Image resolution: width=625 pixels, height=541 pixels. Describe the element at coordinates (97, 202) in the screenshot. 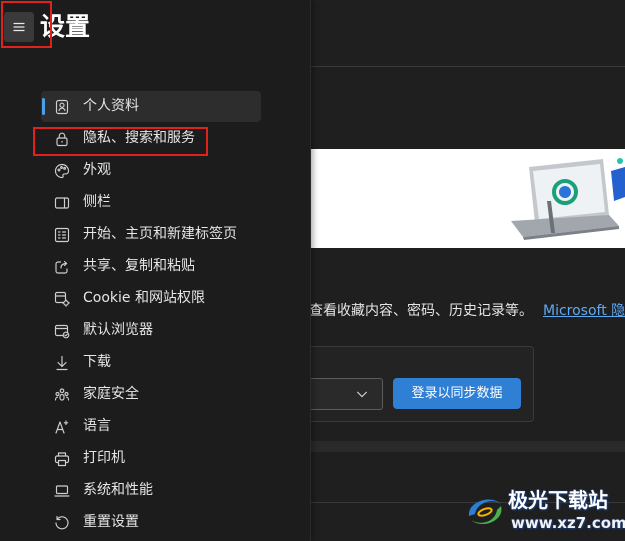

I see `sidebar-item-label: 侧栏` at that location.